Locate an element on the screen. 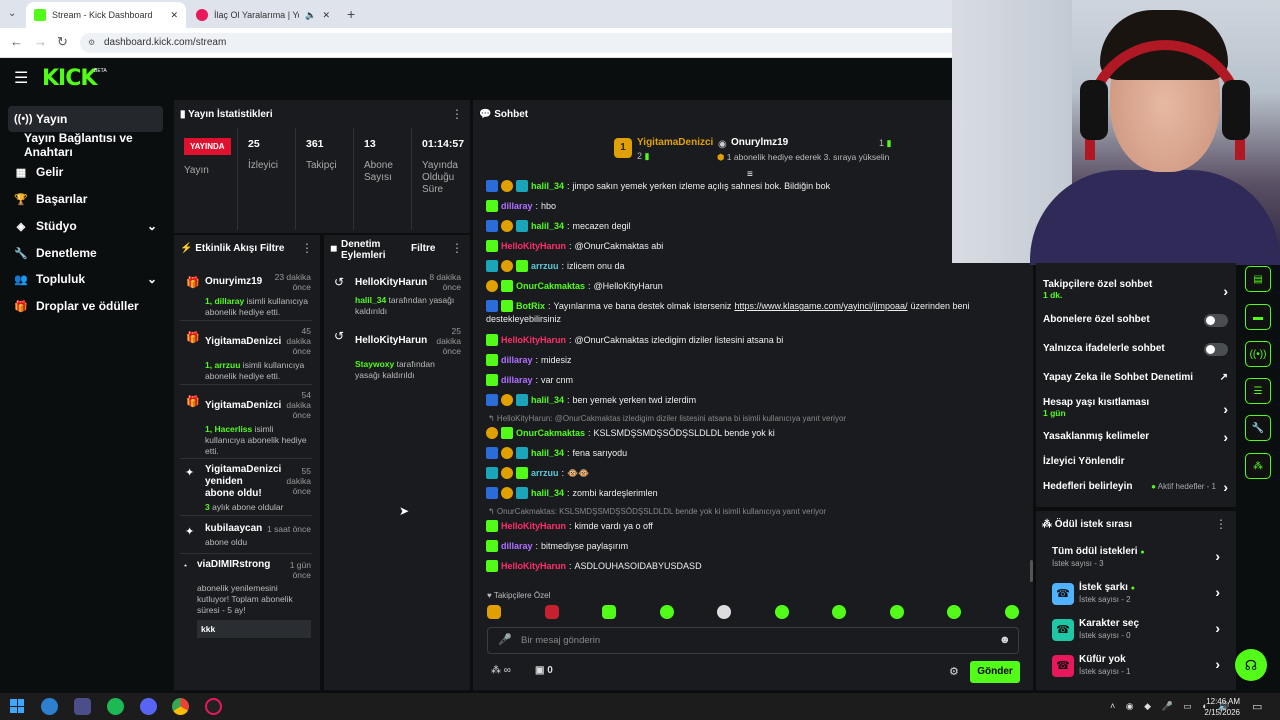  notification-icon: ▭ is located at coordinates (1257, 706).